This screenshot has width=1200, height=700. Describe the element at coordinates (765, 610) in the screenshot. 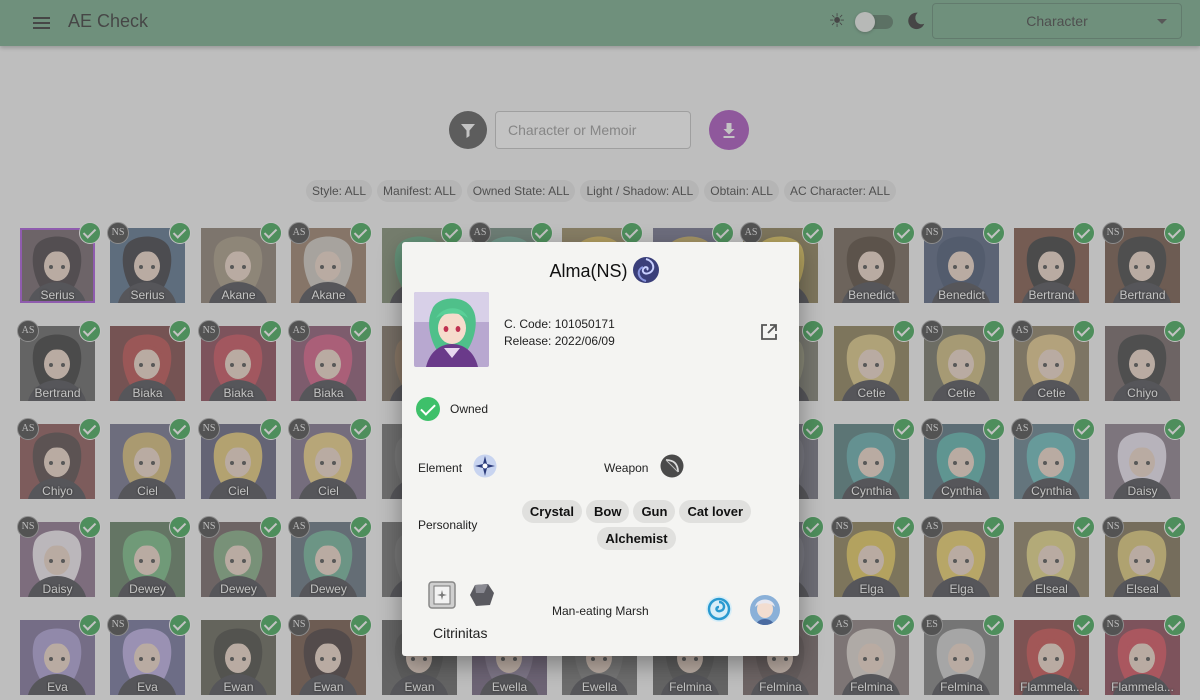

I see `companion-avatar` at that location.